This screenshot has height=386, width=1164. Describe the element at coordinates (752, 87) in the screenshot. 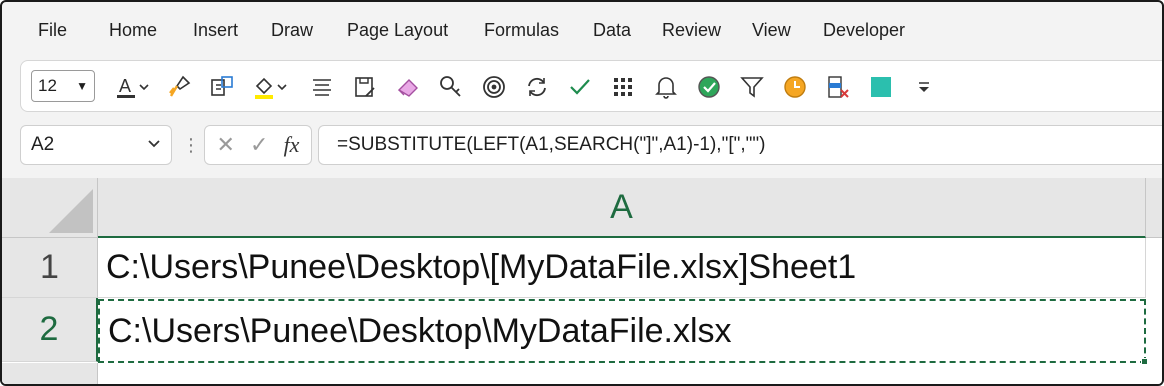

I see `filter-icon` at that location.